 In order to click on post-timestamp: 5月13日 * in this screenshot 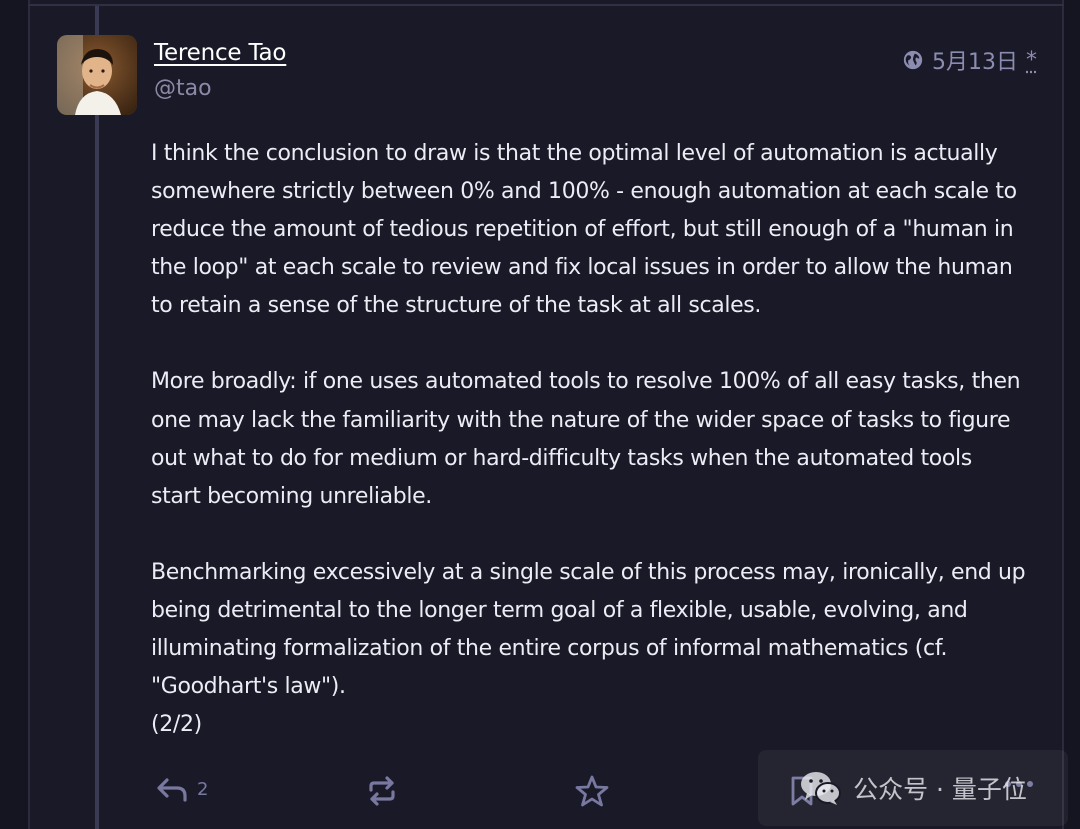, I will do `click(969, 60)`.